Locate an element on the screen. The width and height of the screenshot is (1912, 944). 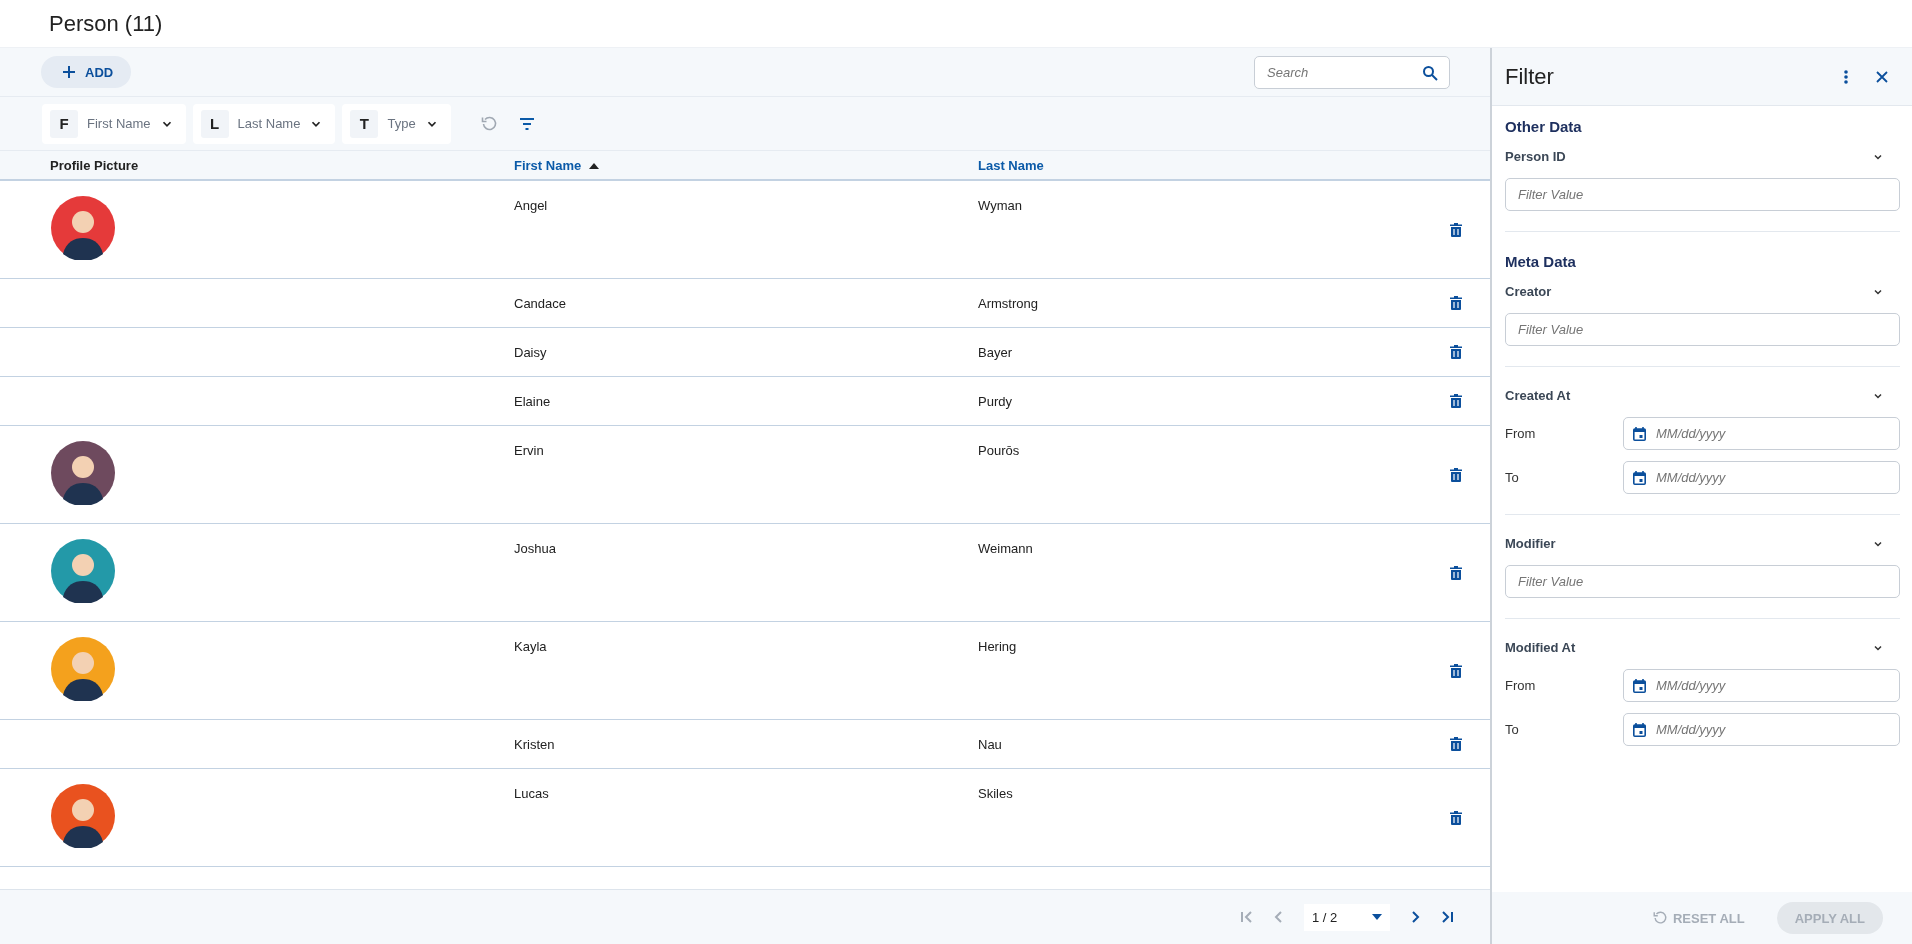
field-label: Modified At is located at coordinates (1540, 647).